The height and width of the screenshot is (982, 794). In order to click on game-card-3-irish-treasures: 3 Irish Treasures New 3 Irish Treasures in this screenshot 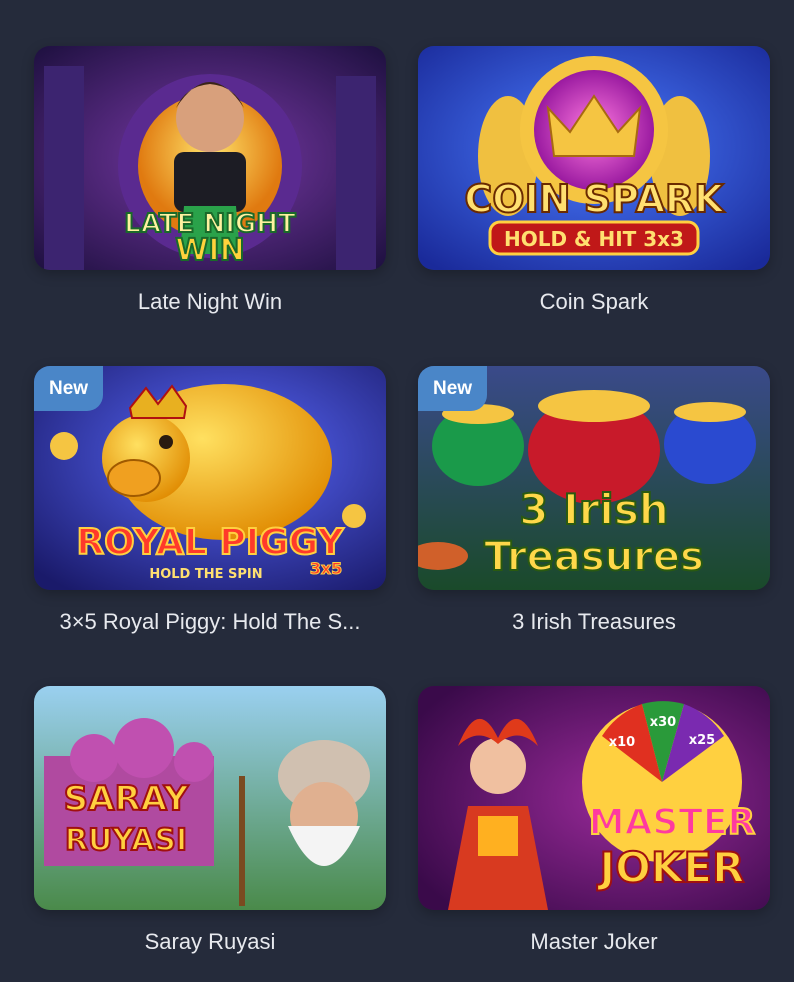, I will do `click(594, 500)`.